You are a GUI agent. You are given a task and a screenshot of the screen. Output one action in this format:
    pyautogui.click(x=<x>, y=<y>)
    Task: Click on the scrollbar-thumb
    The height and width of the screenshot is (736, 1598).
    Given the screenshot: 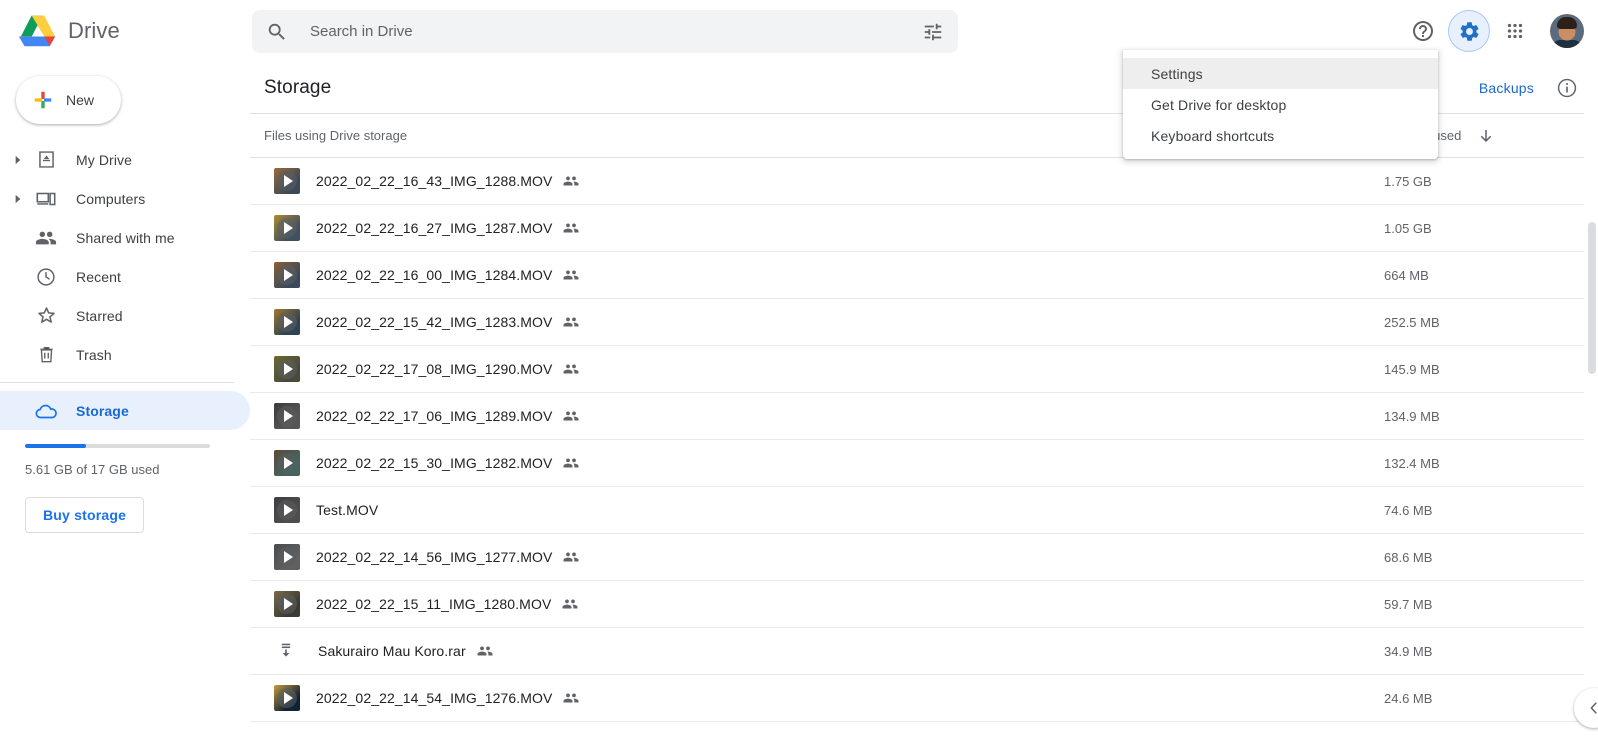 What is the action you would take?
    pyautogui.click(x=1592, y=298)
    